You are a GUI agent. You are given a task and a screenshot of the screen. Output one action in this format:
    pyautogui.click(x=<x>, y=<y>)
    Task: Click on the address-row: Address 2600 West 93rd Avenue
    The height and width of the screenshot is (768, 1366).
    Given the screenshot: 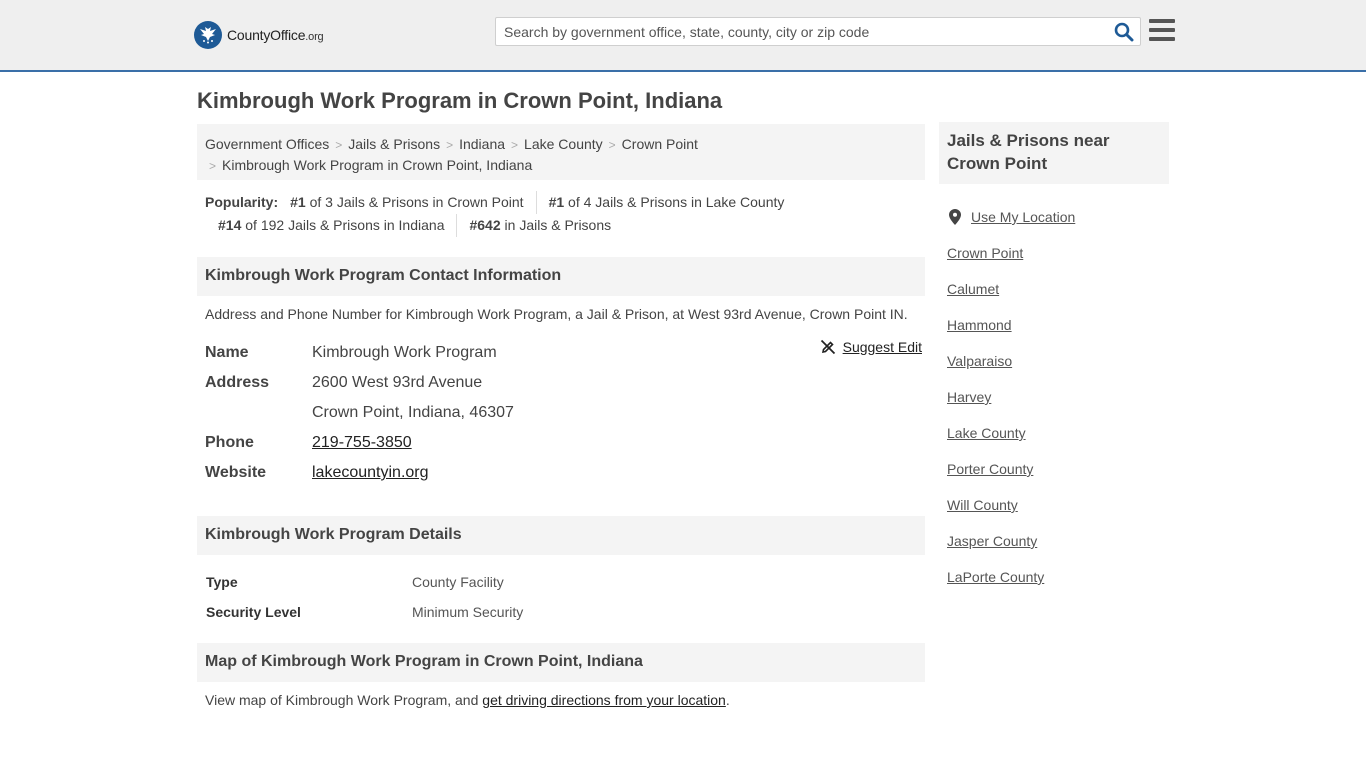 What is the action you would take?
    pyautogui.click(x=565, y=383)
    